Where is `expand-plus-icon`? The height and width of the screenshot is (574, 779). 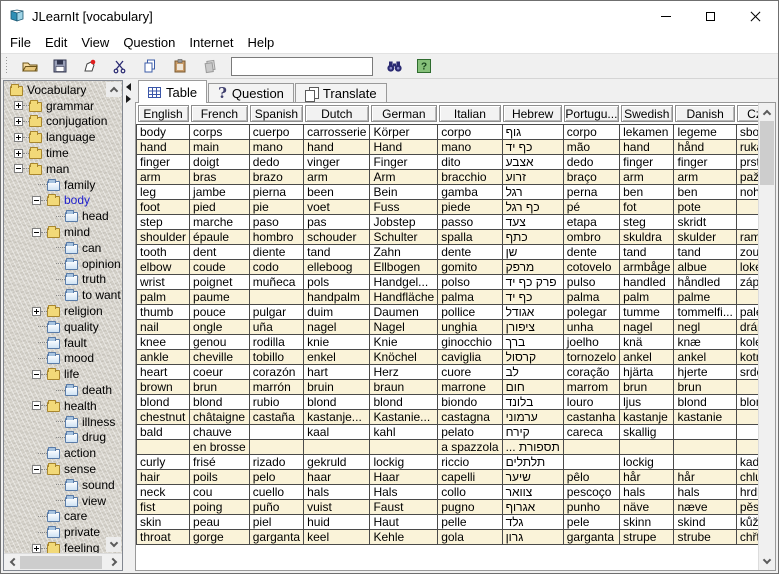 expand-plus-icon is located at coordinates (18, 106).